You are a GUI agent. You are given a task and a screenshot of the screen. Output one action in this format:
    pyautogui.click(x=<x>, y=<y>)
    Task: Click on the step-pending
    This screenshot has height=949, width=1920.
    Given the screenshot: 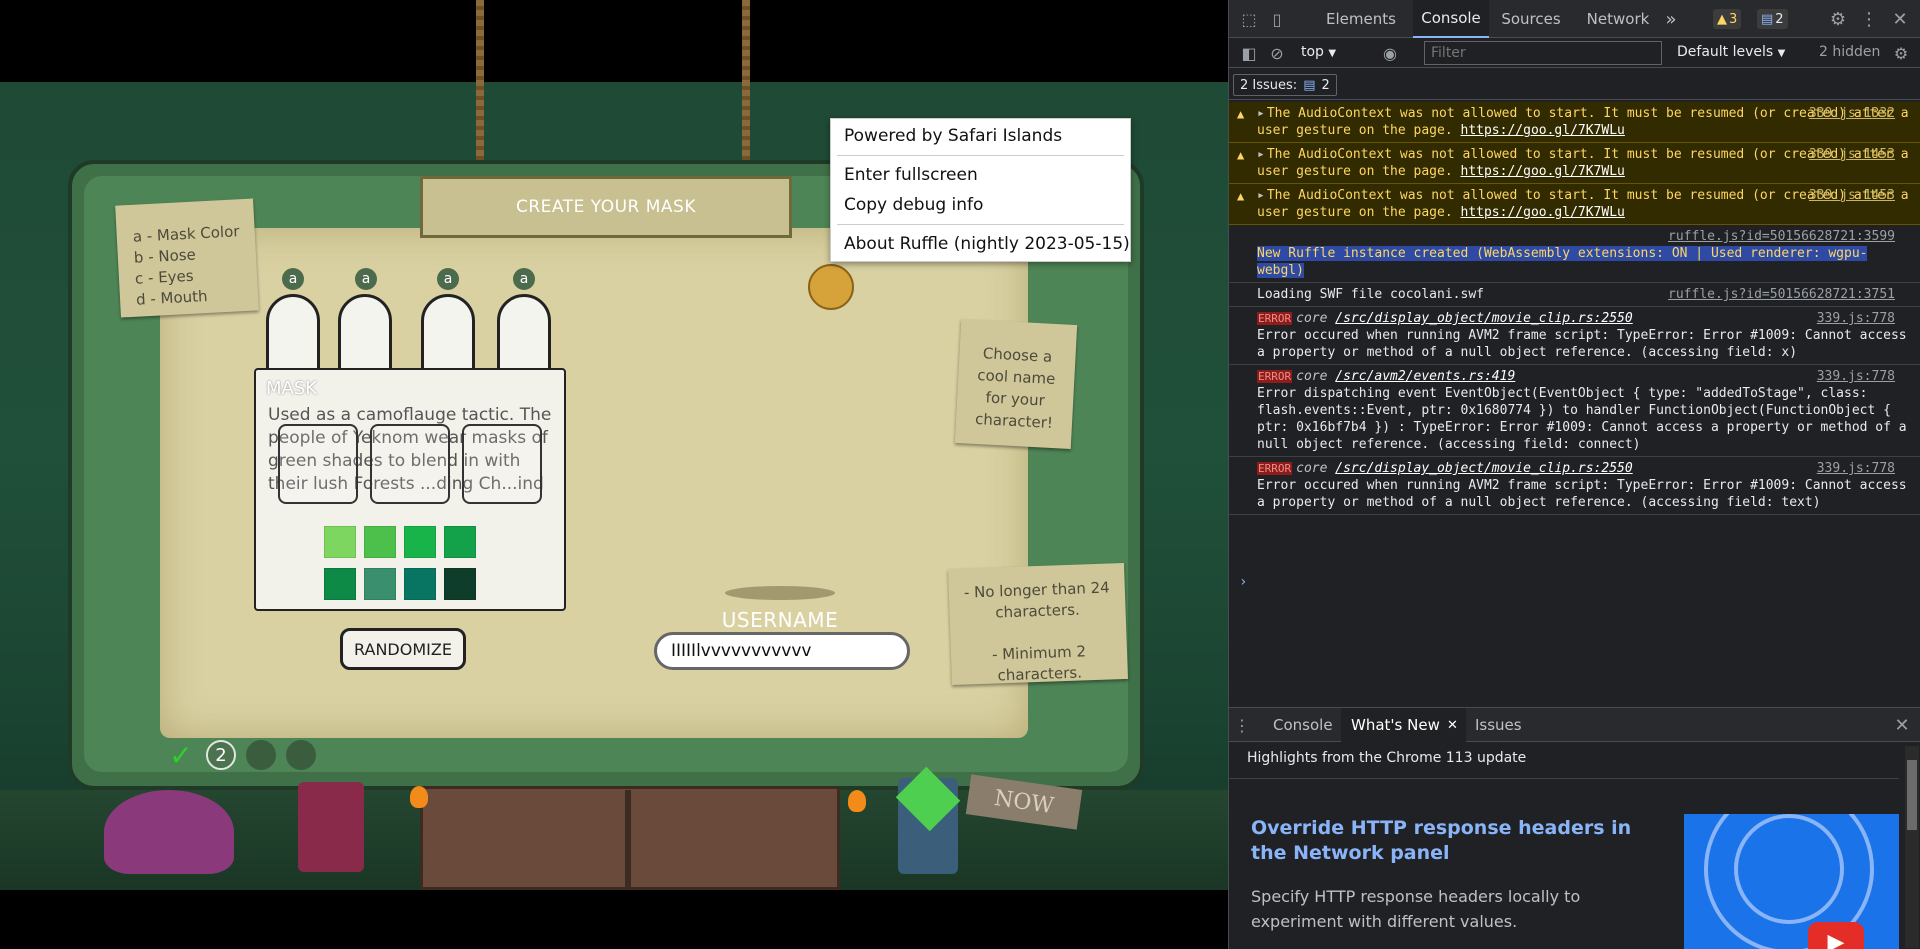 What is the action you would take?
    pyautogui.click(x=261, y=755)
    